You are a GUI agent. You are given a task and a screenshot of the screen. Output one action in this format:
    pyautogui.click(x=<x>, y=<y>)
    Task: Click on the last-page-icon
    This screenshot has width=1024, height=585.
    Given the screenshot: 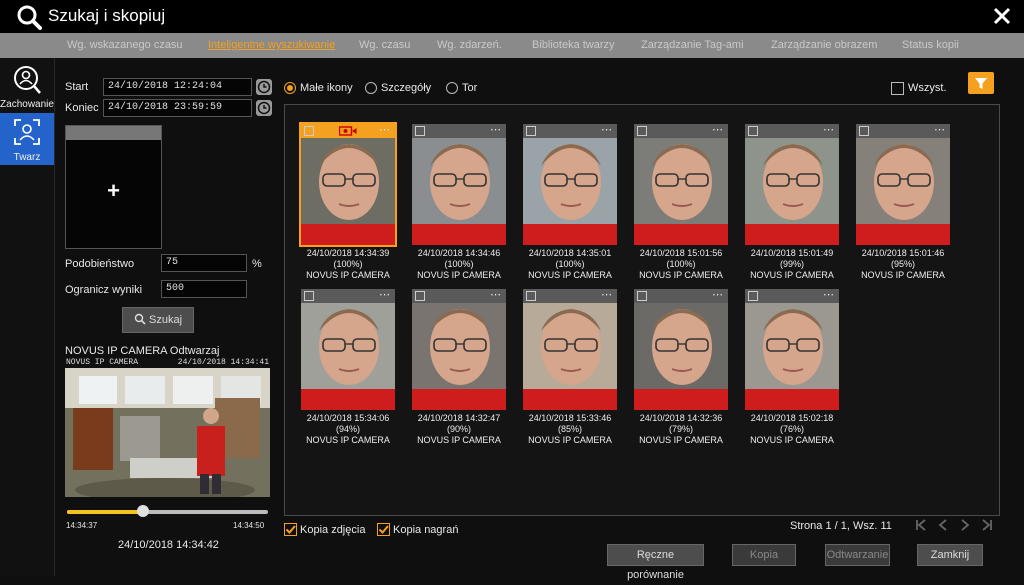 What is the action you would take?
    pyautogui.click(x=987, y=525)
    